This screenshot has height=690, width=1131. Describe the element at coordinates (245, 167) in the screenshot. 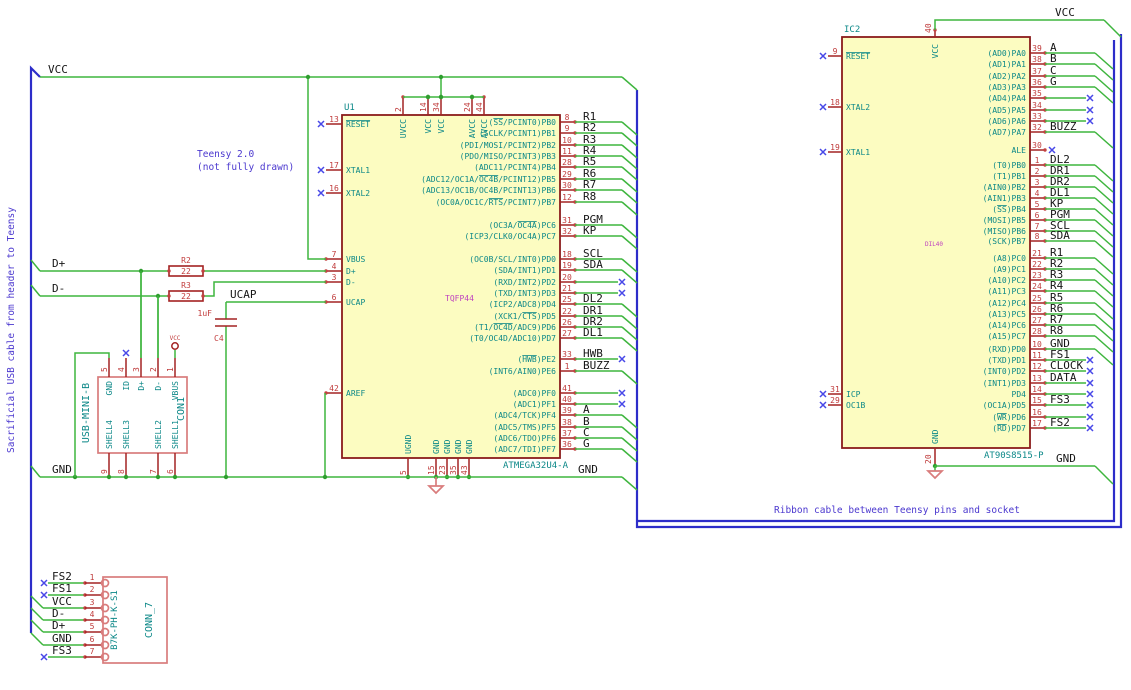

I see `teensy-note-subtitle: (not fully drawn)` at that location.